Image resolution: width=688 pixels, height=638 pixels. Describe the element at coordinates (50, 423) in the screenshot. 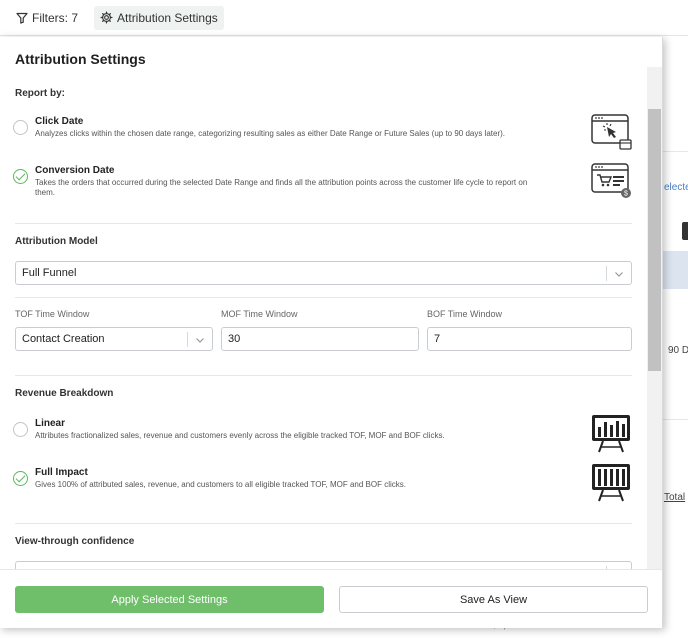

I see `linear-title: Linear` at that location.